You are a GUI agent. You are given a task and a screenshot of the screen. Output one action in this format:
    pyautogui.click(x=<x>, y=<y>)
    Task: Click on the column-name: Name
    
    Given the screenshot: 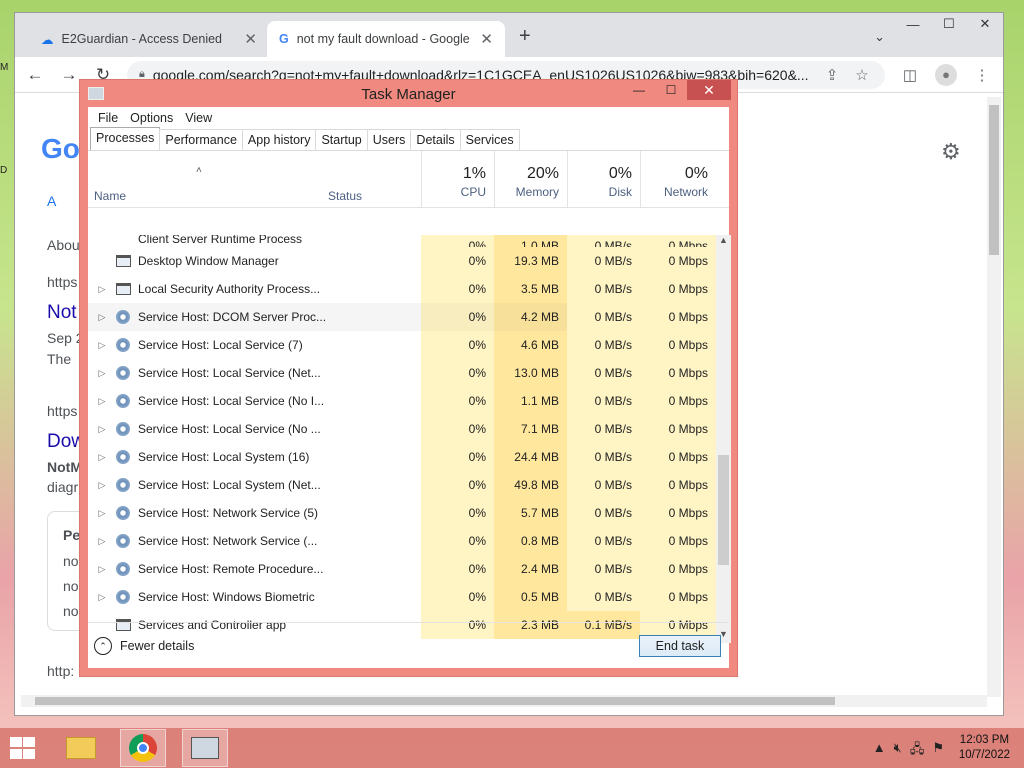 What is the action you would take?
    pyautogui.click(x=110, y=196)
    